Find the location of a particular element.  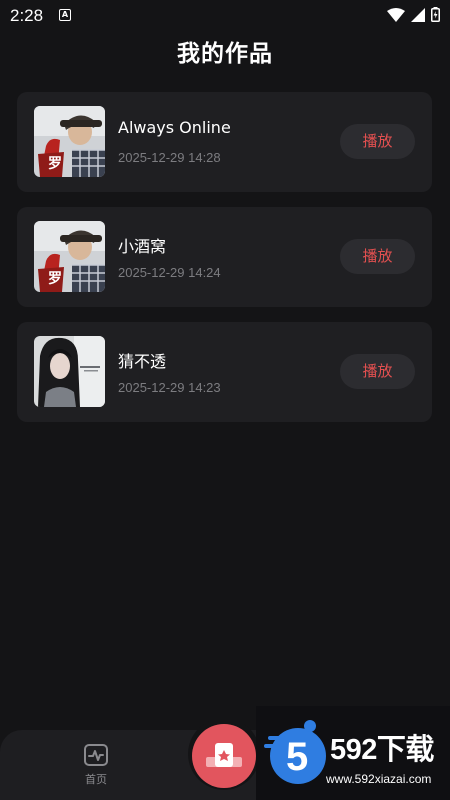

status-bar: 2:28 A is located at coordinates (225, 16).